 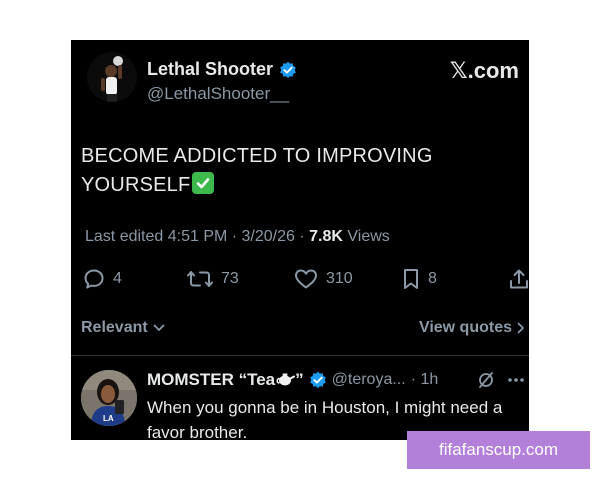 I want to click on reply-count: 4, so click(x=117, y=278).